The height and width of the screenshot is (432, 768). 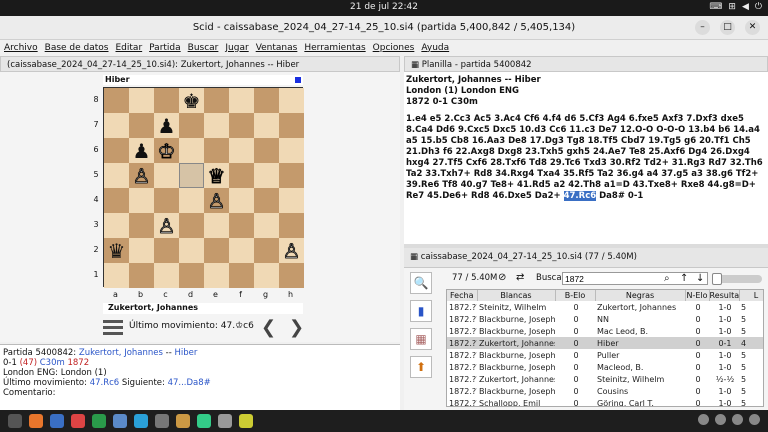 What do you see at coordinates (758, 7) in the screenshot?
I see `power-icon: ⏻` at bounding box center [758, 7].